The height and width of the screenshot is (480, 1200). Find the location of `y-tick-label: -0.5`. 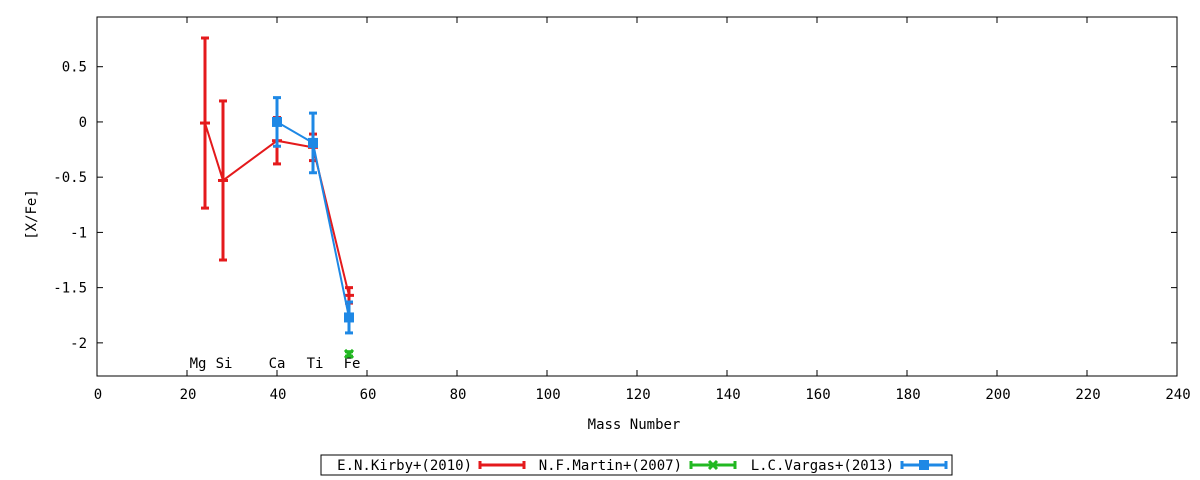

y-tick-label: -0.5 is located at coordinates (70, 178).